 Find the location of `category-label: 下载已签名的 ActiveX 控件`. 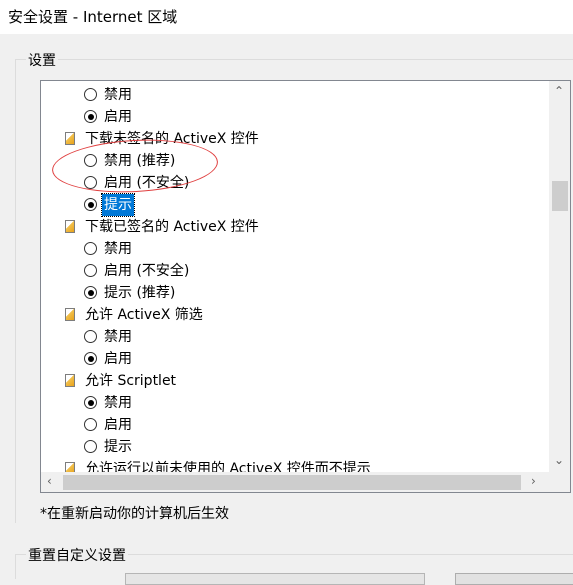

category-label: 下载已签名的 ActiveX 控件 is located at coordinates (172, 227).